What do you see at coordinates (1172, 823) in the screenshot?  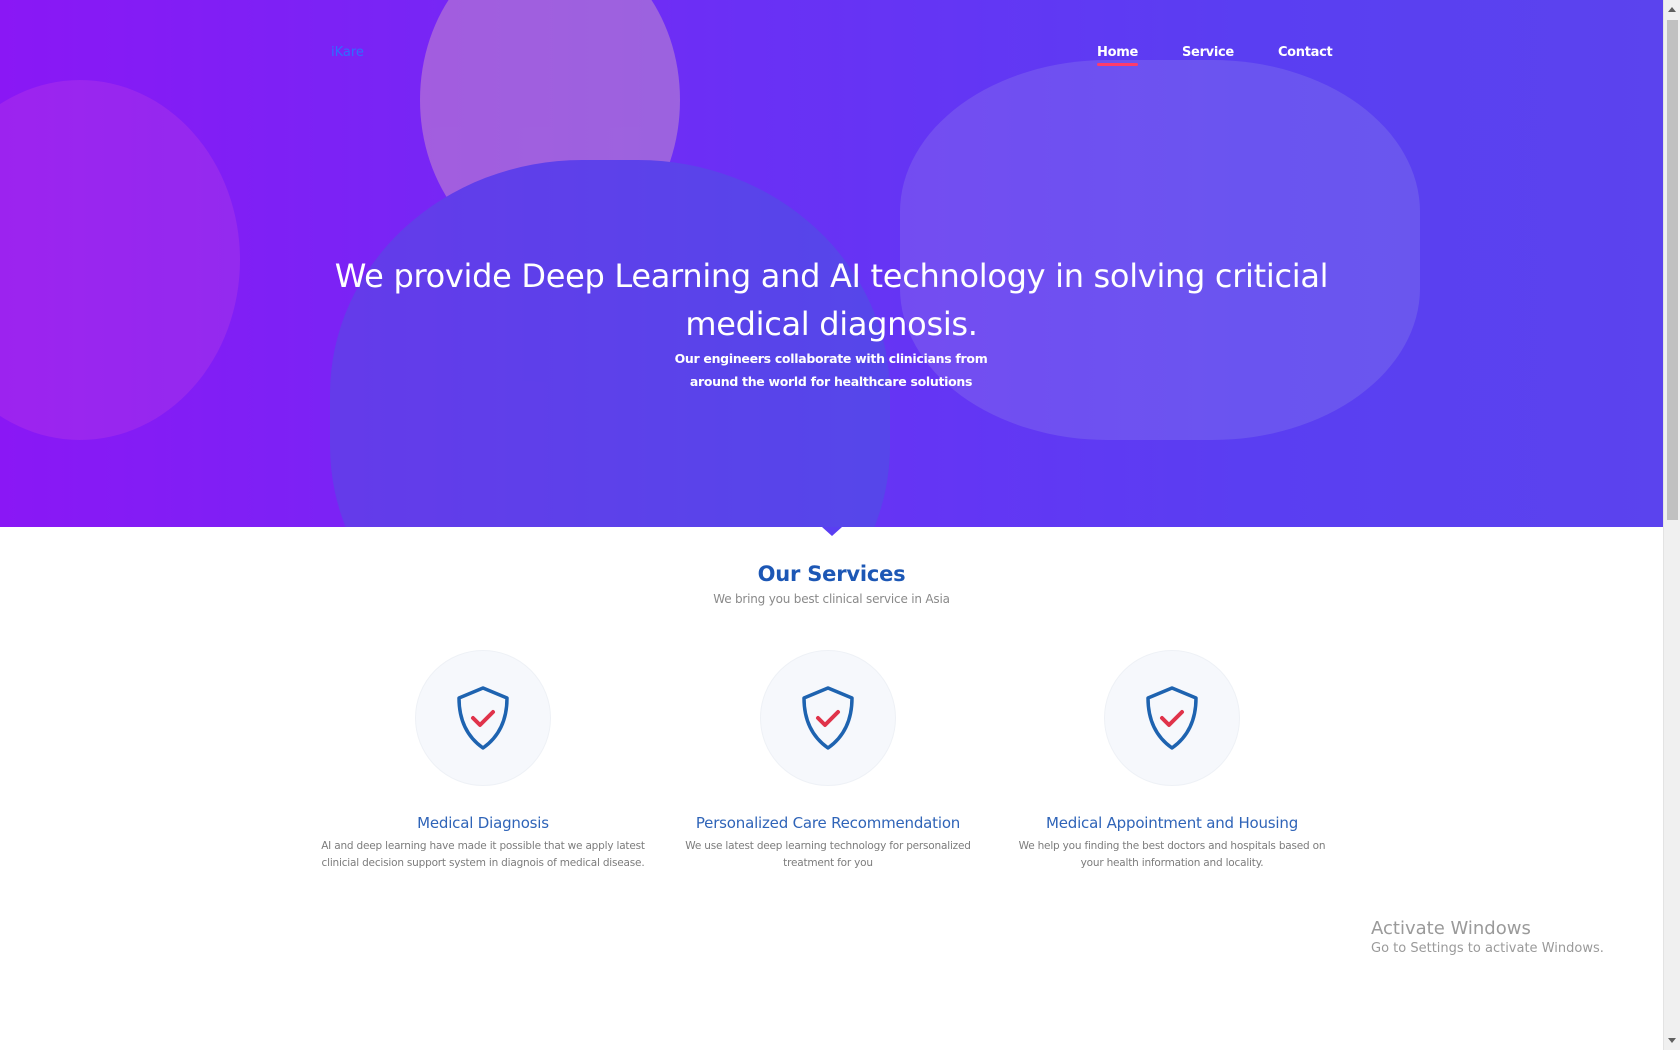 I see `service-card-title: Medical Appointment and Housing` at bounding box center [1172, 823].